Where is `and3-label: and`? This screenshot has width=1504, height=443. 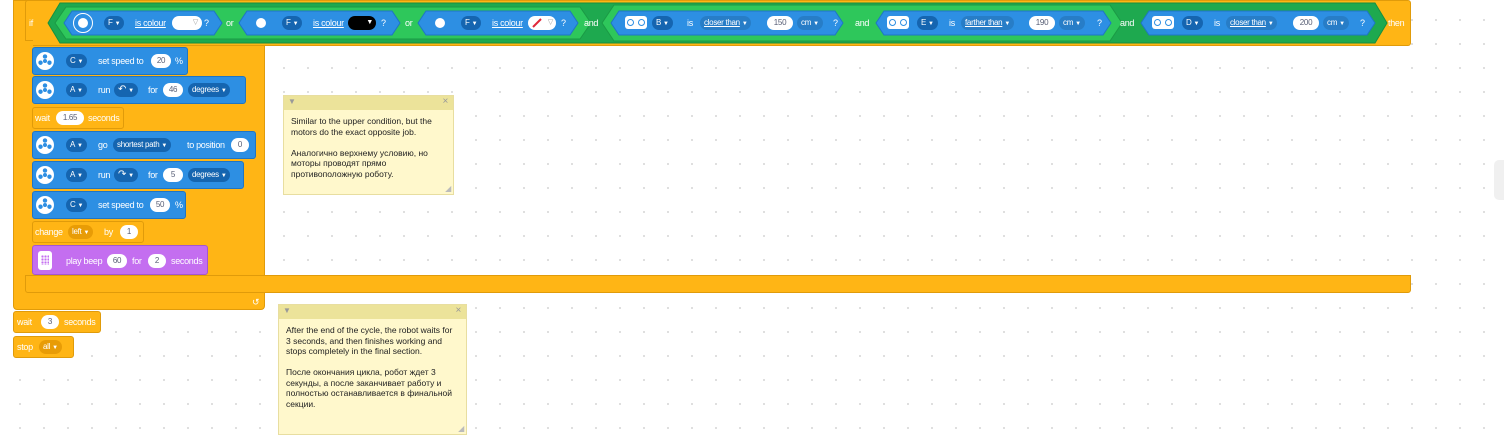 and3-label: and is located at coordinates (1127, 23).